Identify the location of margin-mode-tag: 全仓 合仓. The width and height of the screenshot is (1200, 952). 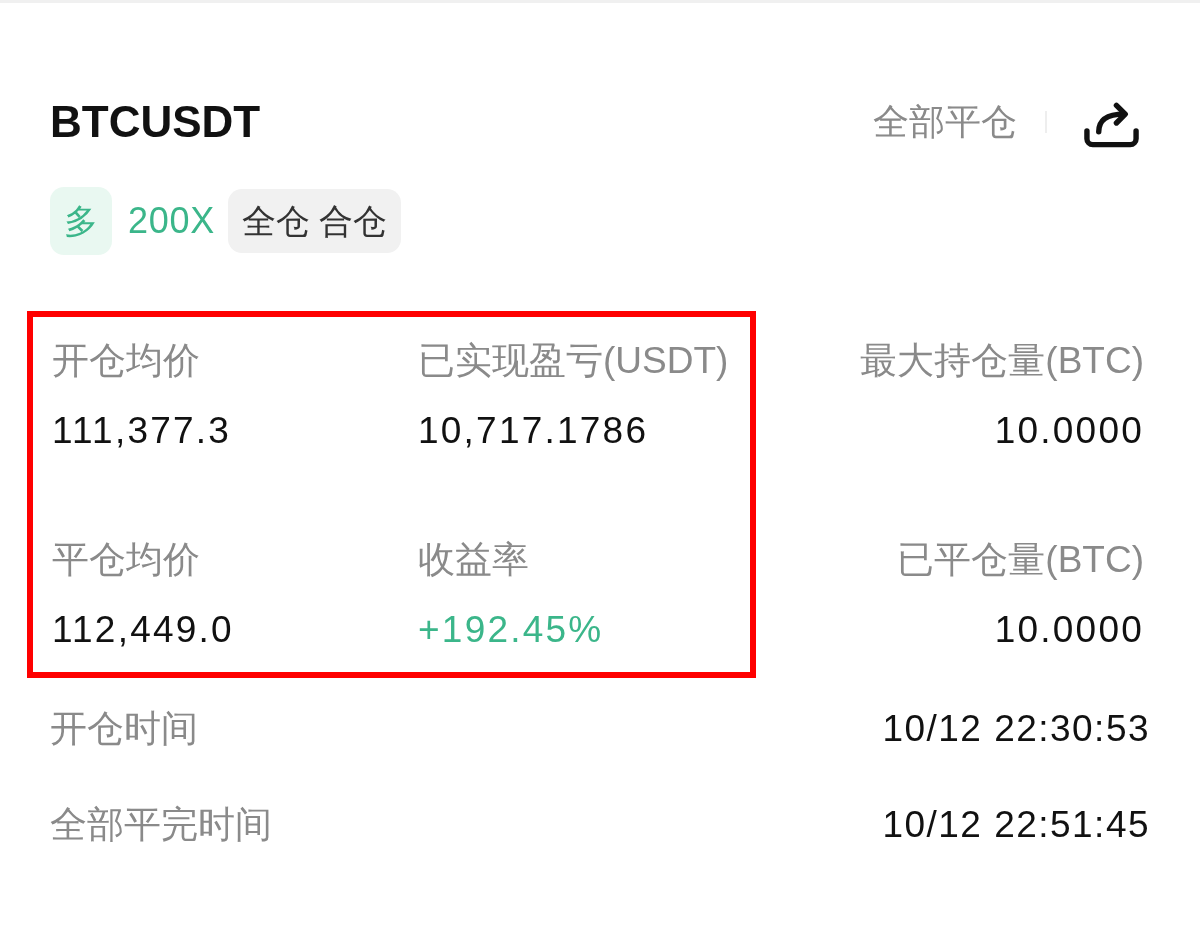
(314, 221).